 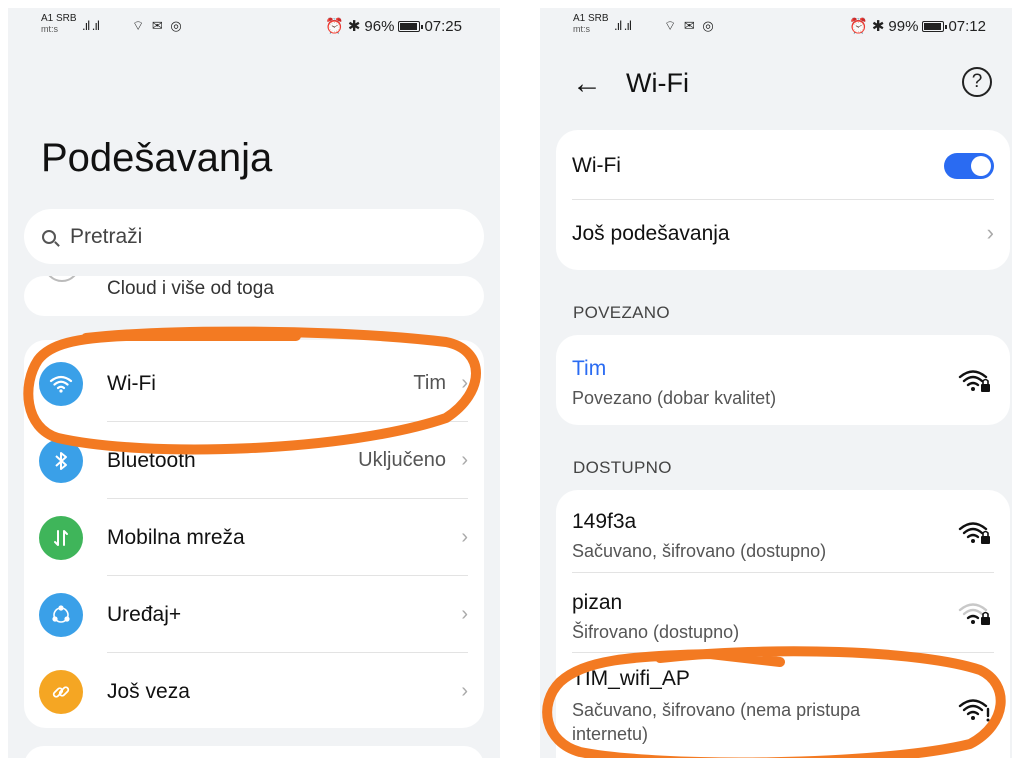 What do you see at coordinates (610, 734) in the screenshot?
I see `network-status-cont: internetu)` at bounding box center [610, 734].